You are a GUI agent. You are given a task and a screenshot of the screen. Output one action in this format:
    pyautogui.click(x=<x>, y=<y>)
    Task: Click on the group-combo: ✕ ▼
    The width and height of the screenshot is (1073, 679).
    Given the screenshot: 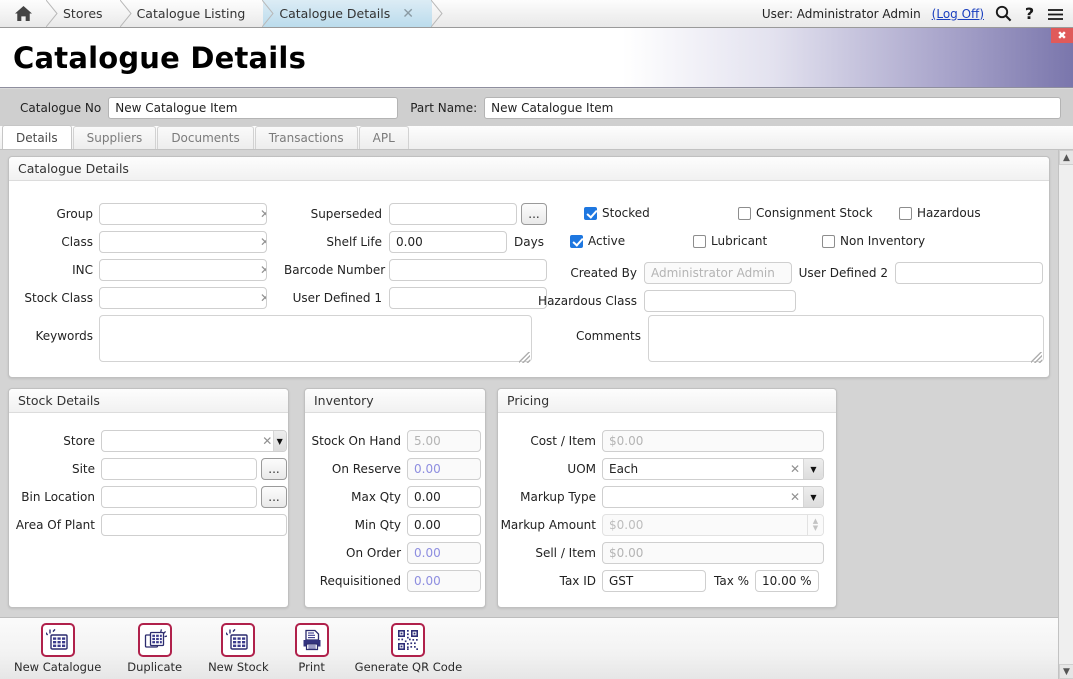 What is the action you would take?
    pyautogui.click(x=183, y=214)
    